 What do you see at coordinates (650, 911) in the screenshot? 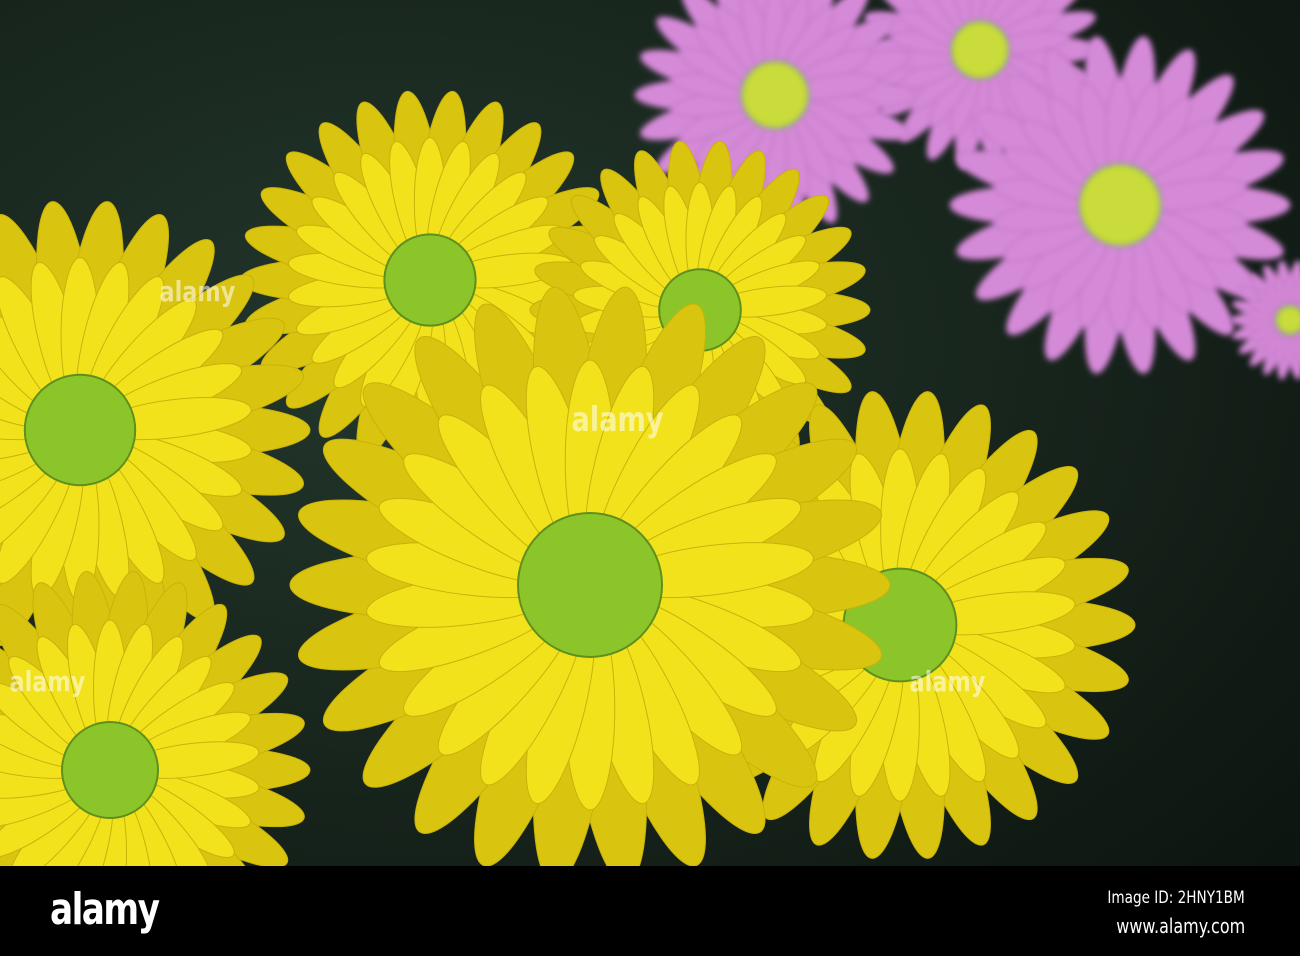
I see `footer-bar: alamy Image ID: 2HNY1BM www.alamy.com` at bounding box center [650, 911].